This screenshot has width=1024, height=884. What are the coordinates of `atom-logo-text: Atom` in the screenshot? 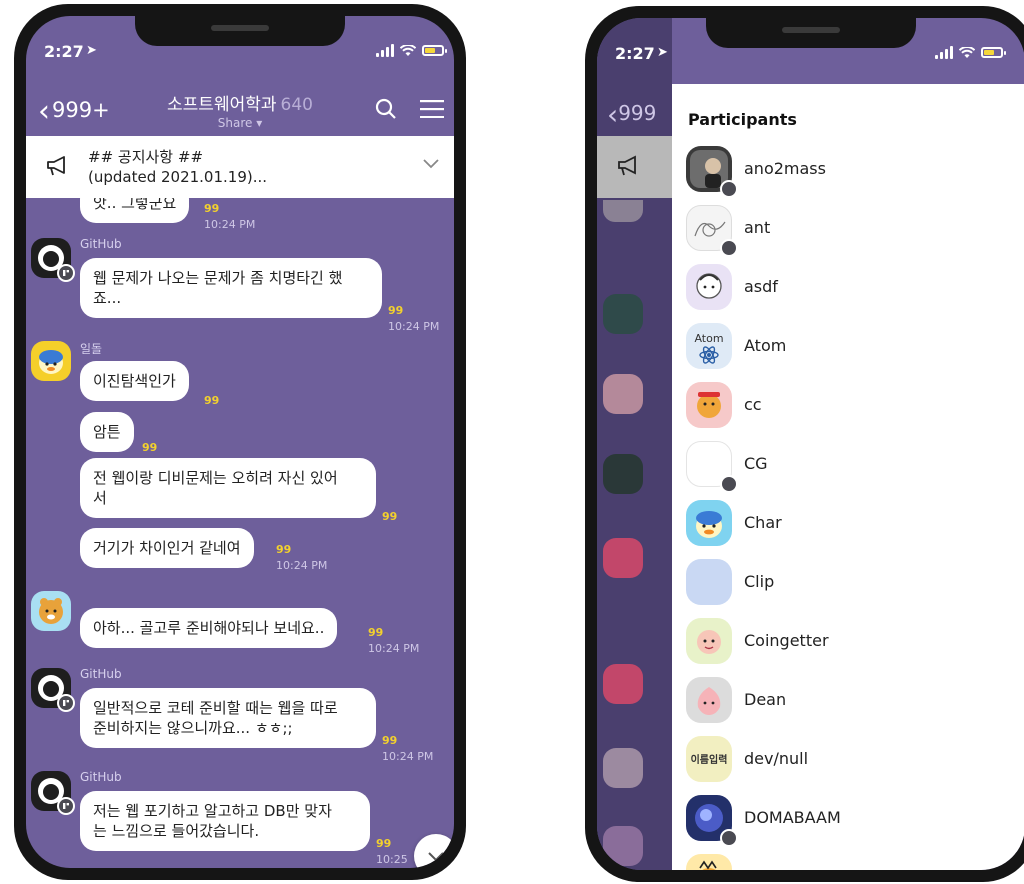 It's located at (709, 338).